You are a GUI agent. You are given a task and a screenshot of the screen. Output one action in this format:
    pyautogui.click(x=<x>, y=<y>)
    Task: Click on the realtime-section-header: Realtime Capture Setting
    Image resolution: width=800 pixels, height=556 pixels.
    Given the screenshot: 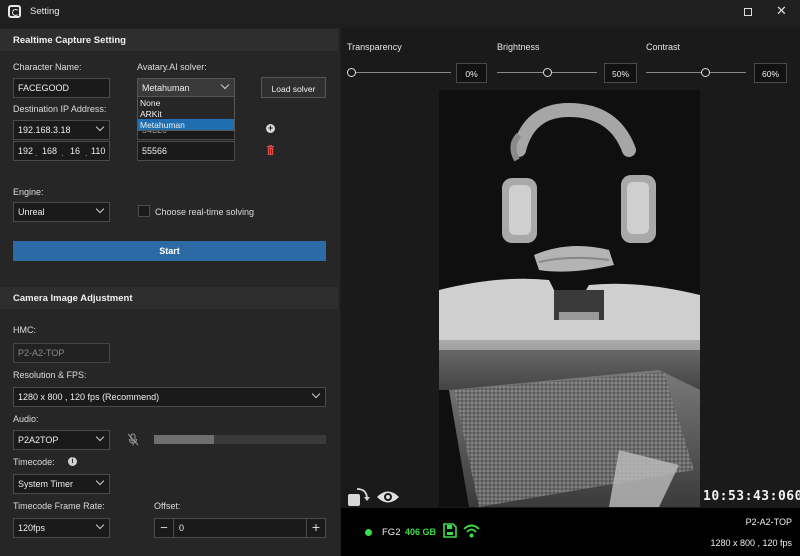 What is the action you would take?
    pyautogui.click(x=169, y=40)
    